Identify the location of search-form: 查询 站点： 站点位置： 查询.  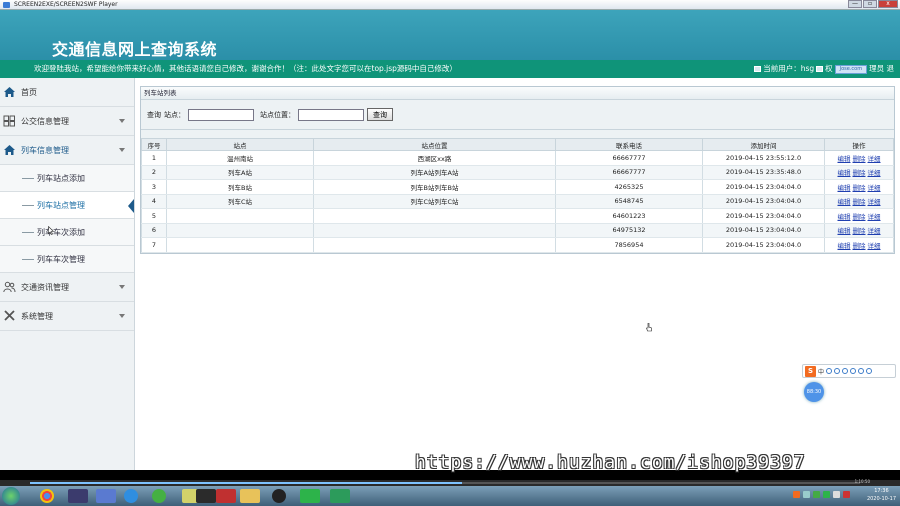
(517, 115).